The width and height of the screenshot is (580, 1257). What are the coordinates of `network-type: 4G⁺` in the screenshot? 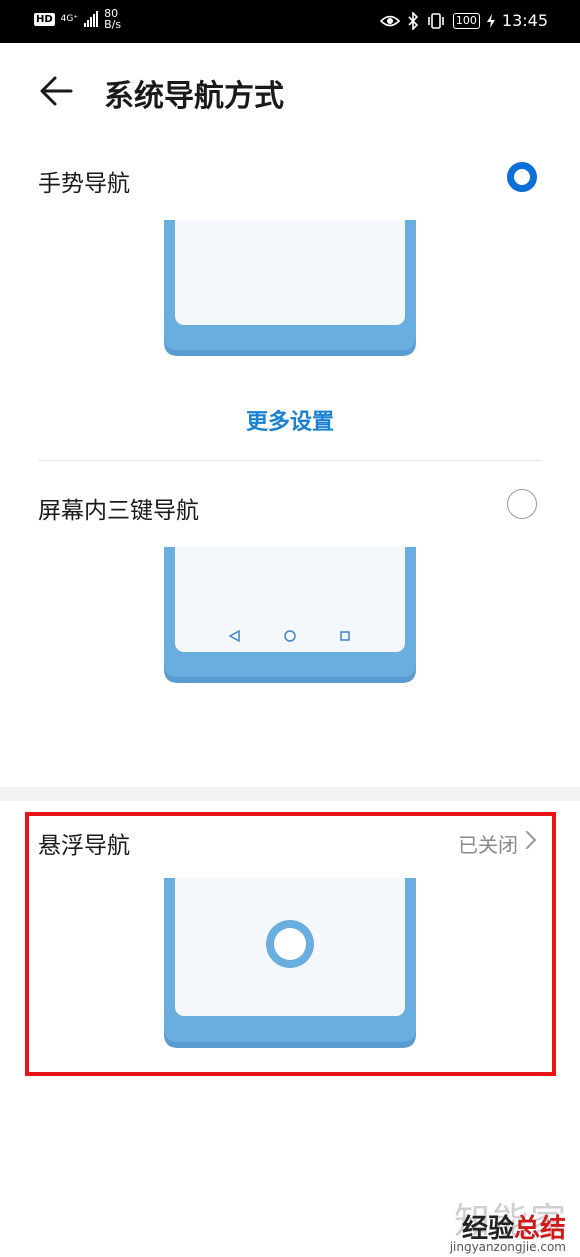 It's located at (69, 19).